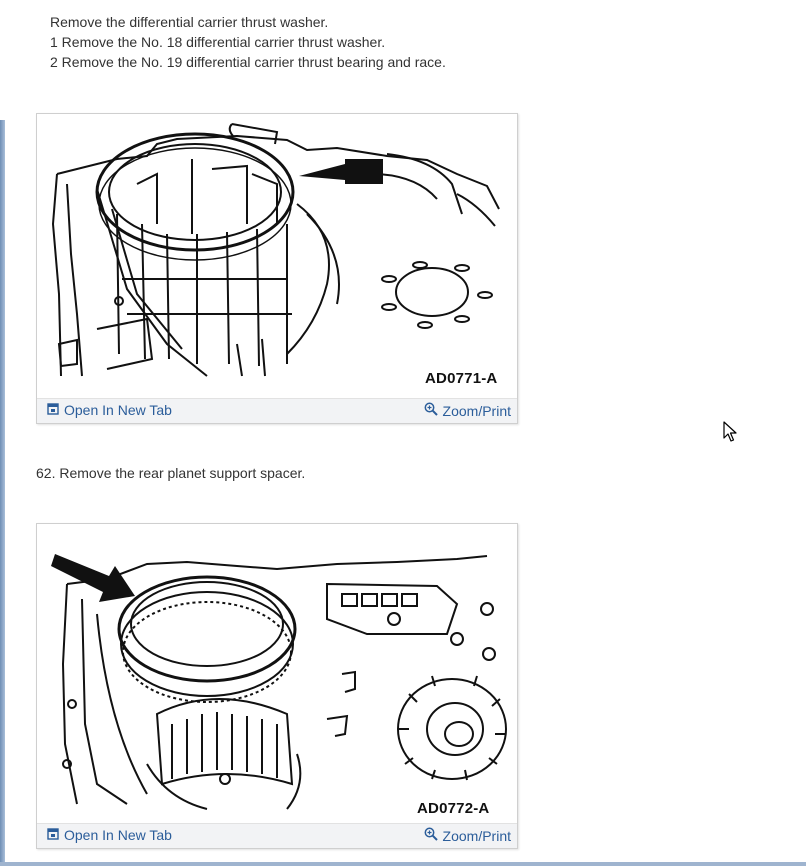 This screenshot has height=866, width=806. I want to click on zoom-print-link-1: Zoom/Print, so click(467, 410).